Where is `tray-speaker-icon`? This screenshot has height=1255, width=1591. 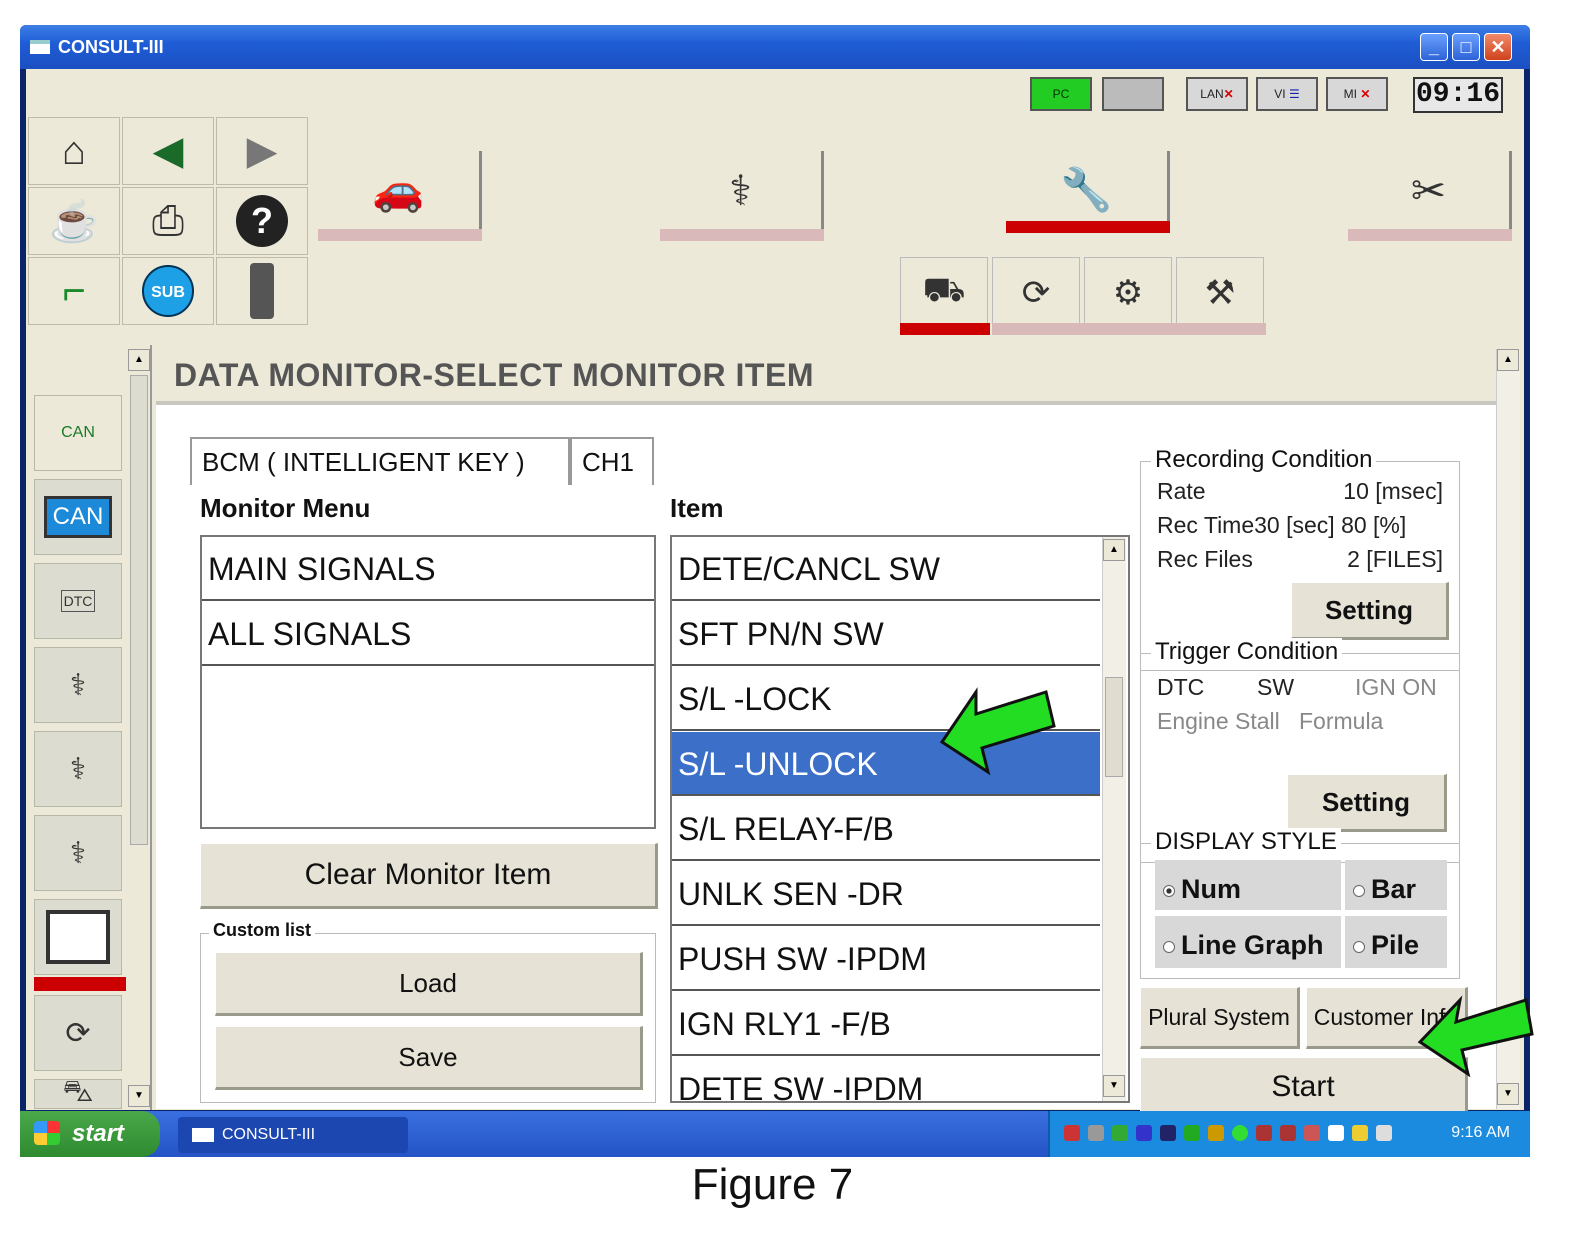 tray-speaker-icon is located at coordinates (1096, 1133).